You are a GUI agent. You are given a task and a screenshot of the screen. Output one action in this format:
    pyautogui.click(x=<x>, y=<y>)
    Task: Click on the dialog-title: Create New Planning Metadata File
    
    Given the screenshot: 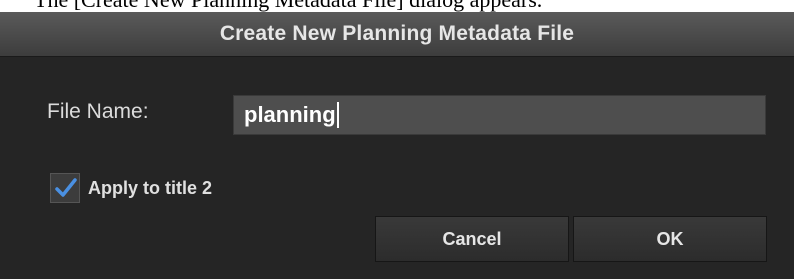 What is the action you would take?
    pyautogui.click(x=397, y=33)
    